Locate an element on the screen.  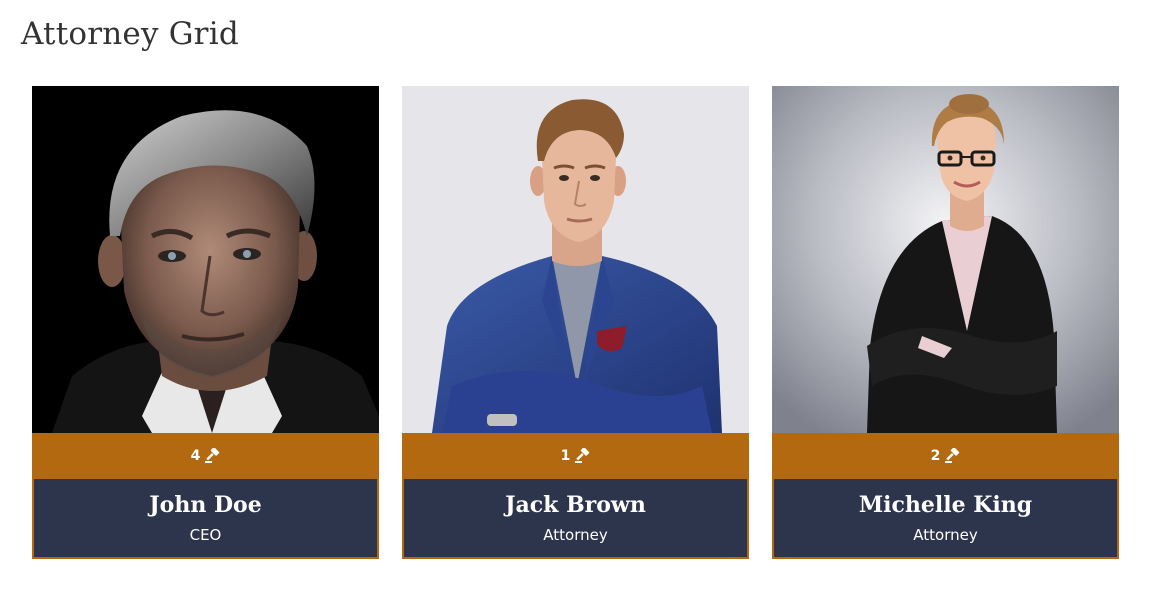
cases-count-bar: 2 is located at coordinates (945, 455).